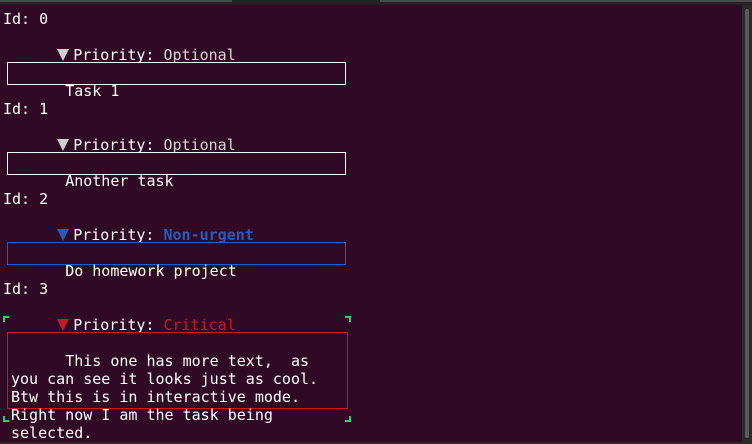 This screenshot has height=444, width=752. I want to click on task-text-box: Do homework project, so click(176, 261).